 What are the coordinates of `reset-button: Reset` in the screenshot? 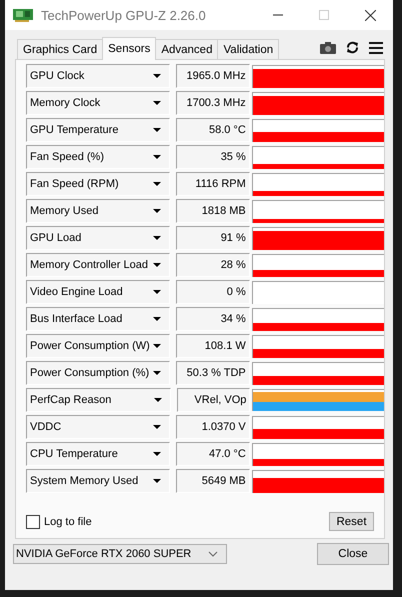 It's located at (351, 521).